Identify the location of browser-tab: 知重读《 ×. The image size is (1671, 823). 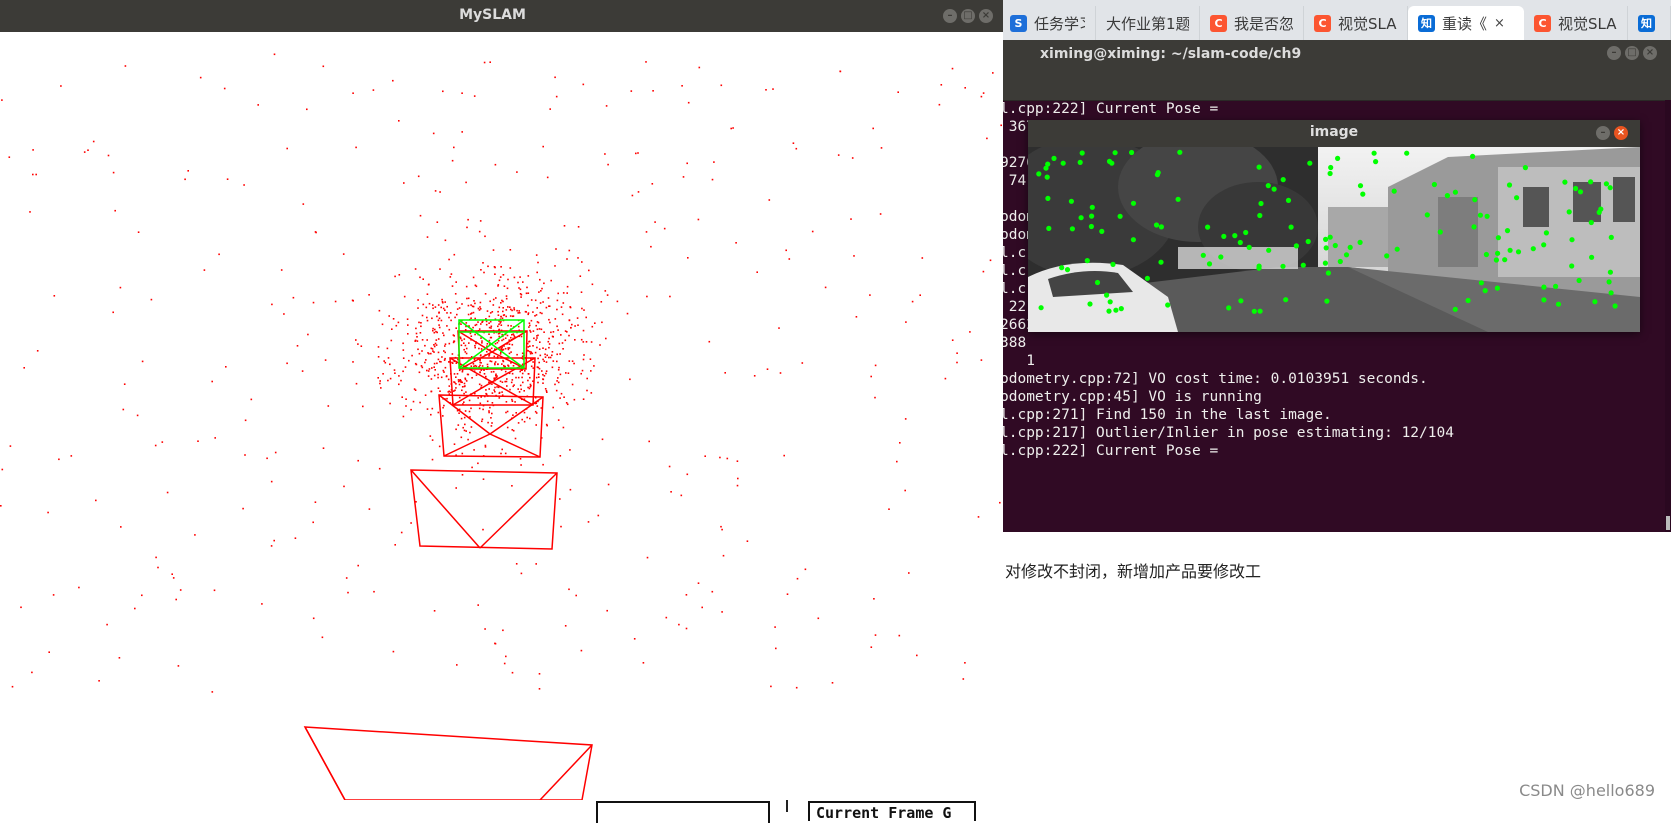
(1466, 23).